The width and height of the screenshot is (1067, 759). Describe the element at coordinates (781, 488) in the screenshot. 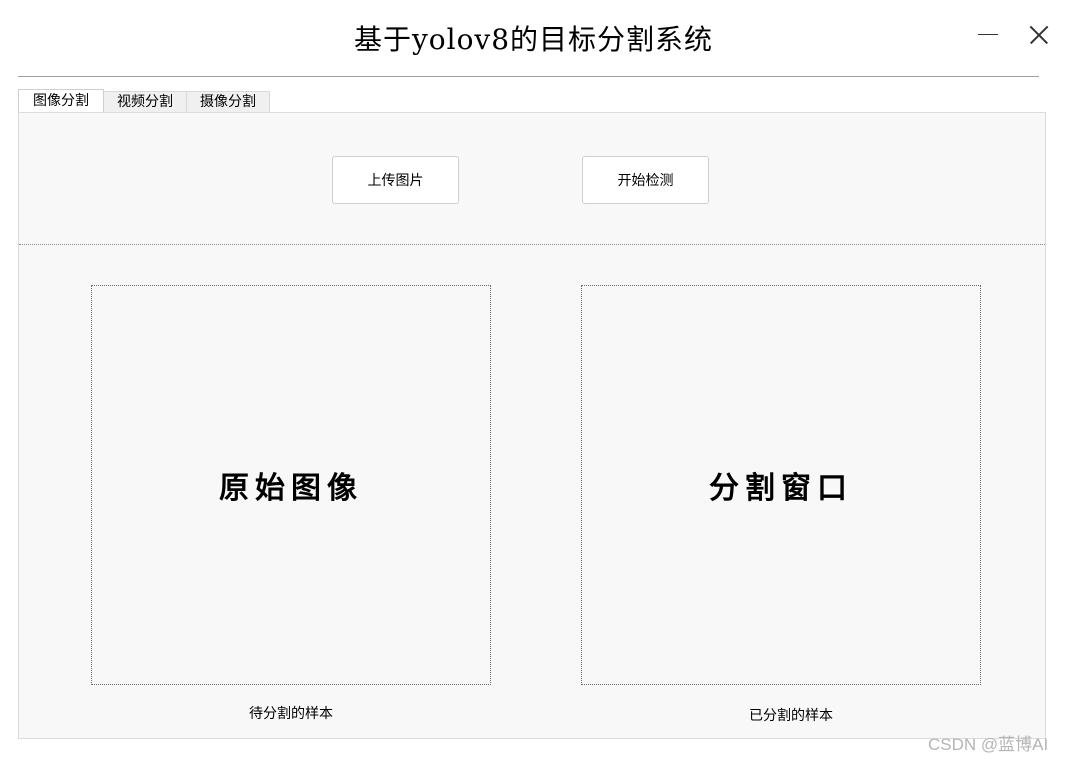

I see `segmentation-result-placeholder: 分割窗口` at that location.